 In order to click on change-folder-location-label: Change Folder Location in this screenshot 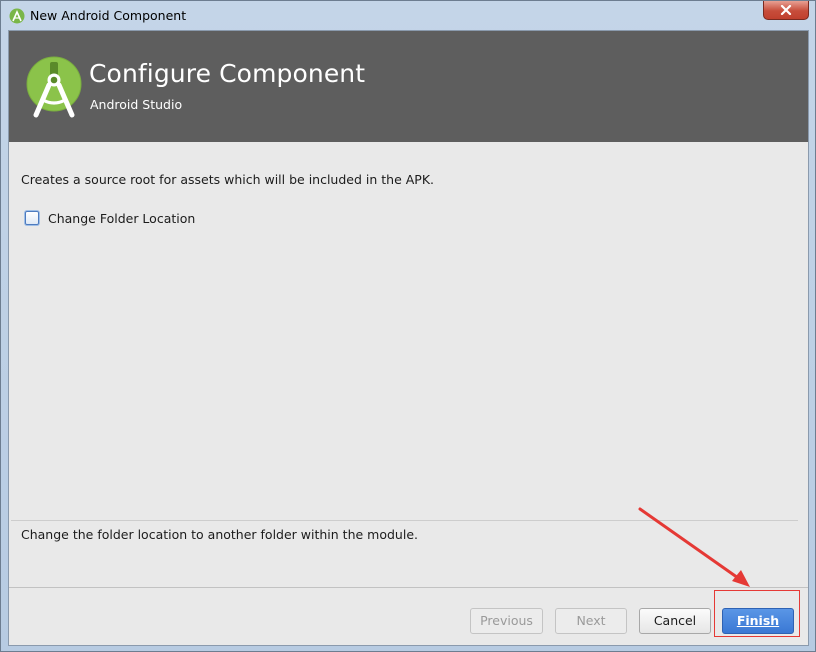, I will do `click(121, 218)`.